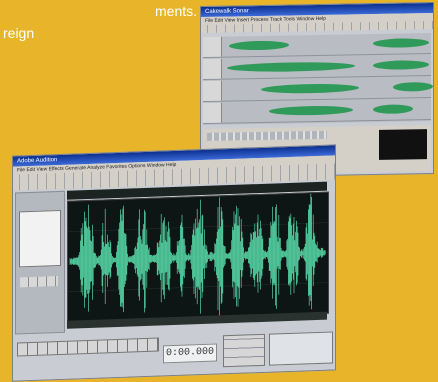 This screenshot has width=438, height=382. What do you see at coordinates (40, 238) in the screenshot?
I see `file-list` at bounding box center [40, 238].